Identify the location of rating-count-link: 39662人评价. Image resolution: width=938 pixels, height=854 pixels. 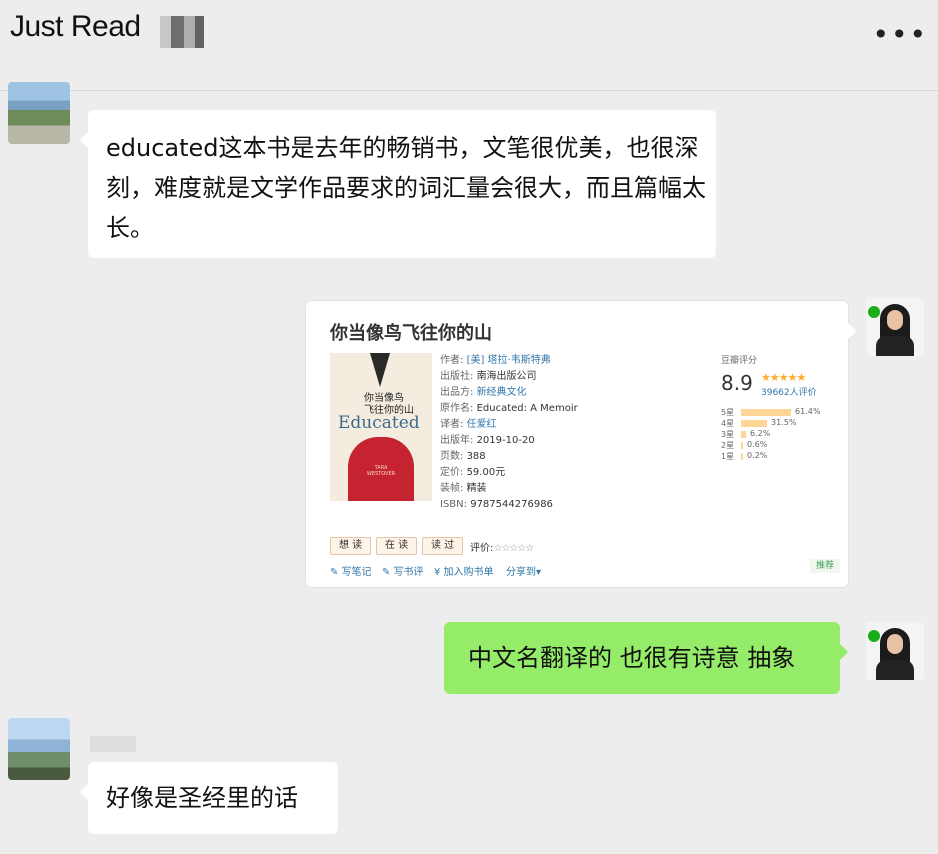
(789, 391).